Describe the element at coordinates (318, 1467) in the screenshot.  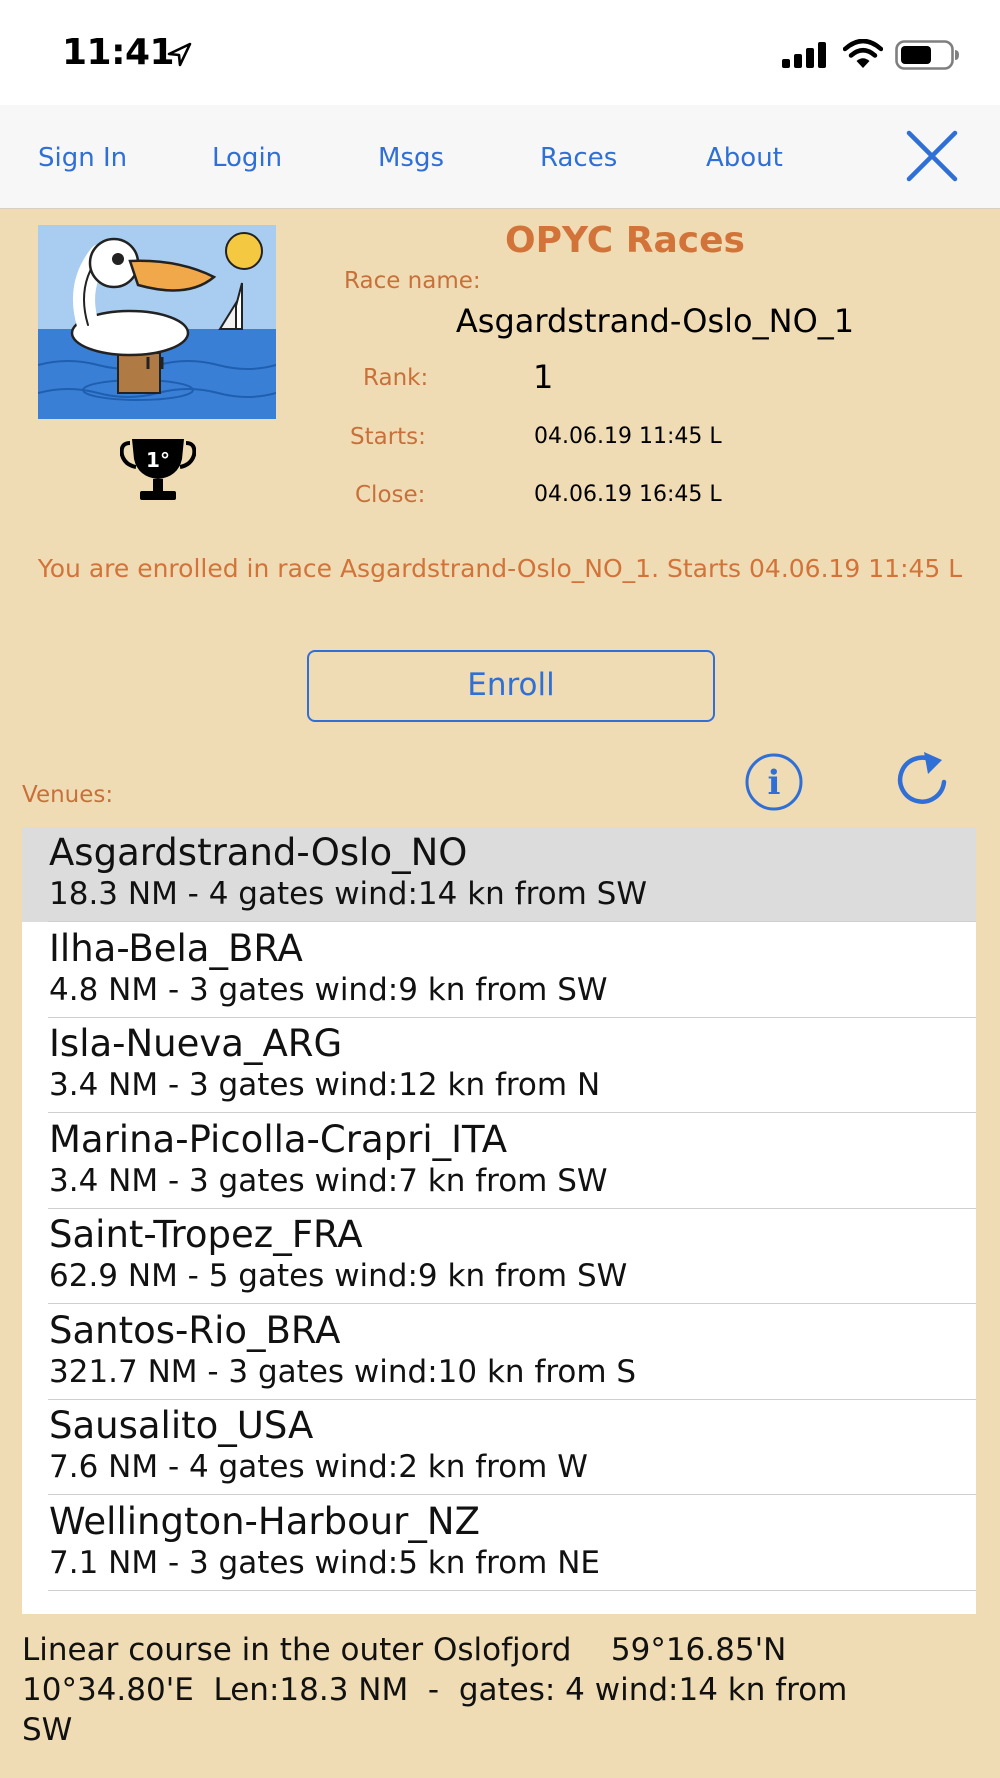
I see `venue-details: 7.6 NM - 4 gates wind:2 kn from W` at that location.